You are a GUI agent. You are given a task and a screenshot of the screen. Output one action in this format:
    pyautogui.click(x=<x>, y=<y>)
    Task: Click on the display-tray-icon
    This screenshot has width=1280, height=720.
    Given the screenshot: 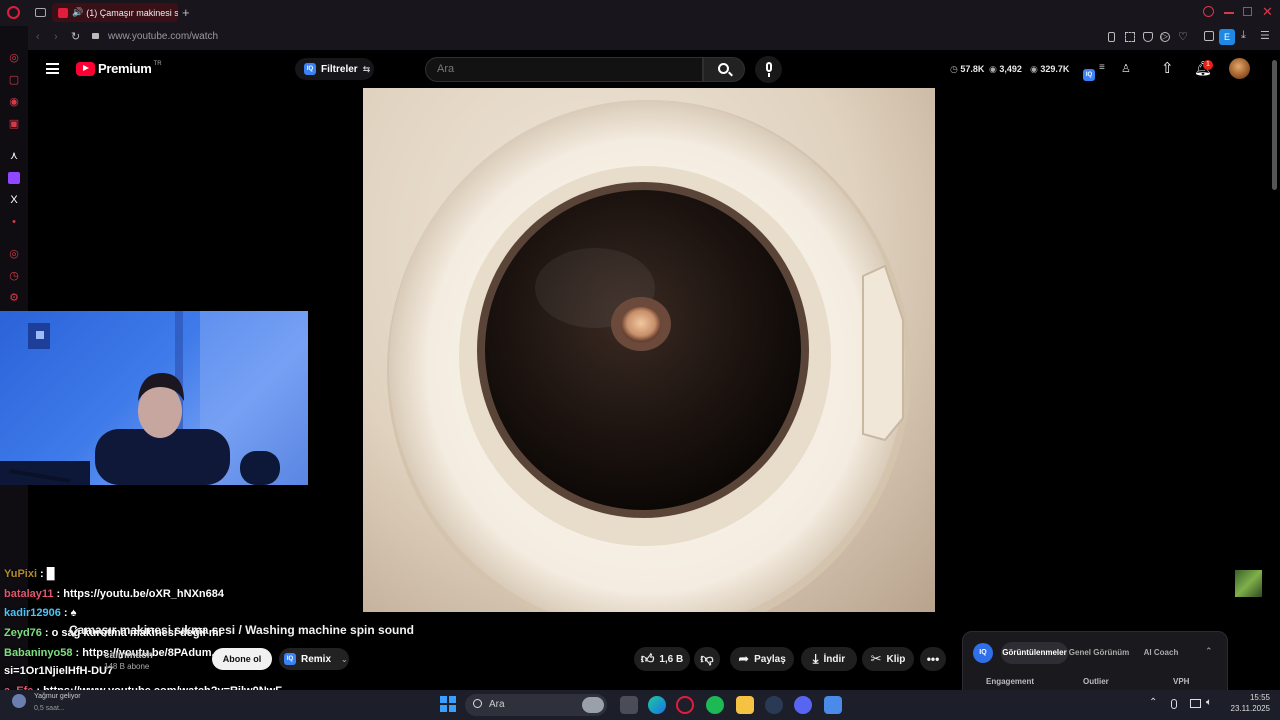 What is the action you would take?
    pyautogui.click(x=1195, y=703)
    